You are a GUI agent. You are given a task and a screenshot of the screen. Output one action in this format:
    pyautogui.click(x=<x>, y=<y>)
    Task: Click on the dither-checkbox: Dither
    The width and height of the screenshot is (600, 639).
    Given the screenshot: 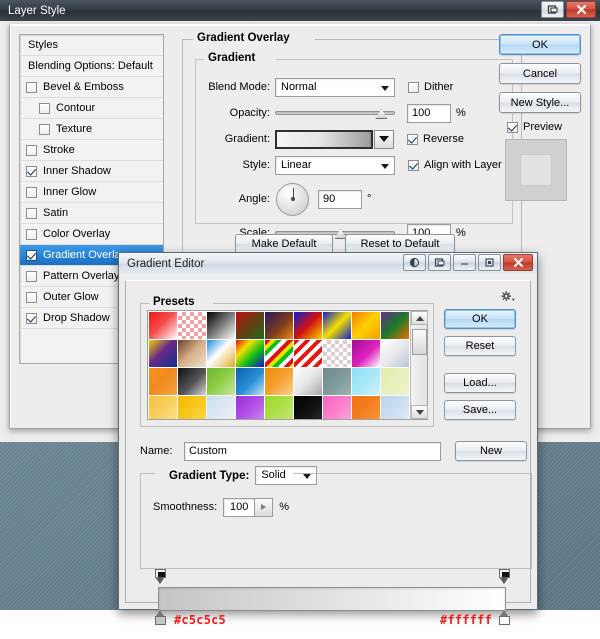 What is the action you would take?
    pyautogui.click(x=430, y=87)
    